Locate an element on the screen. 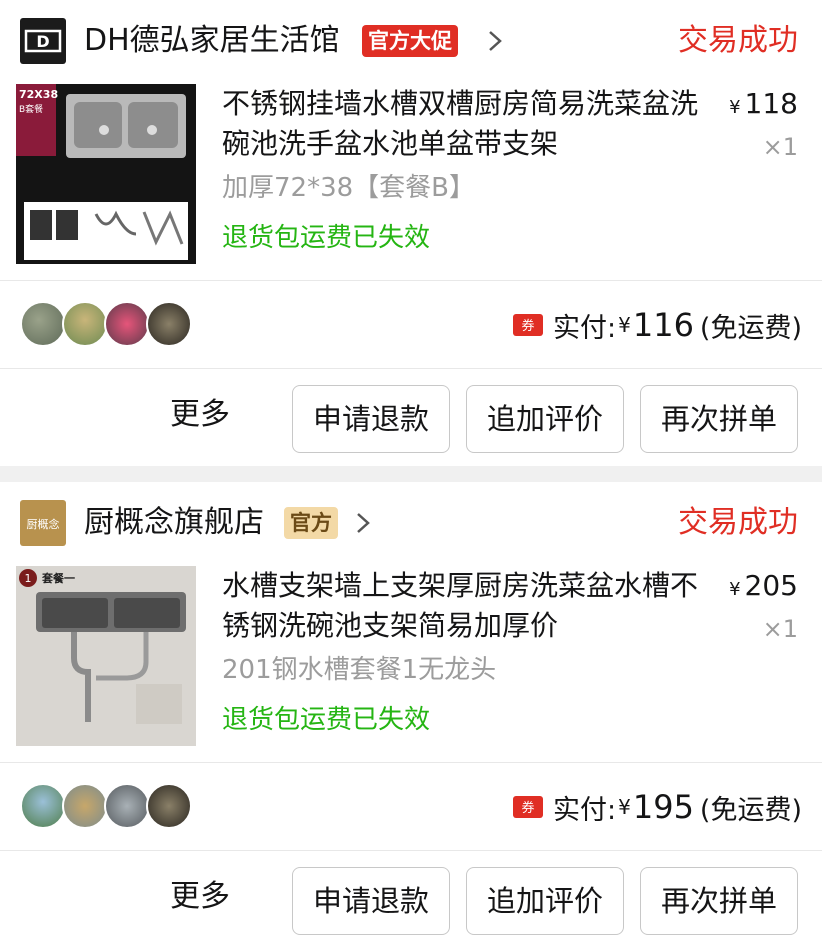 This screenshot has width=822, height=942. price-value: 118 is located at coordinates (771, 103).